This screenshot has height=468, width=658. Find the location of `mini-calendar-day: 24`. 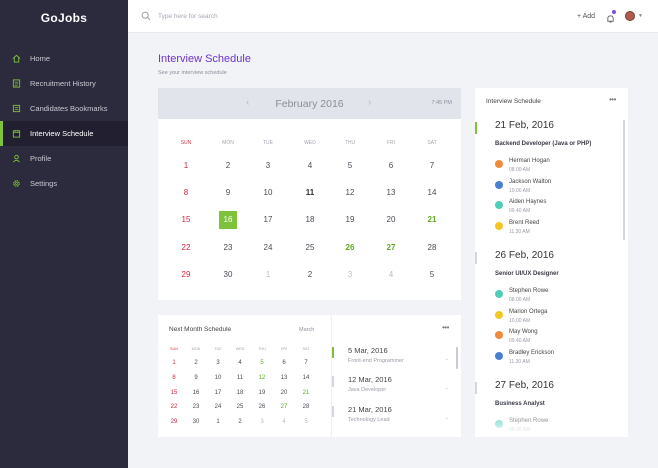

mini-calendar-day: 24 is located at coordinates (218, 407).